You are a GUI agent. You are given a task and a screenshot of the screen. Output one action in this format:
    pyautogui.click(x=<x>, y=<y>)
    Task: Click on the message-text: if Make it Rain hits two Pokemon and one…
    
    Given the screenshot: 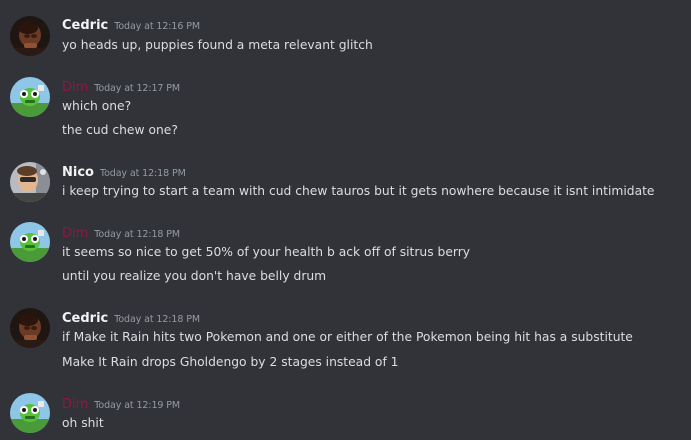 What is the action you would take?
    pyautogui.click(x=347, y=337)
    